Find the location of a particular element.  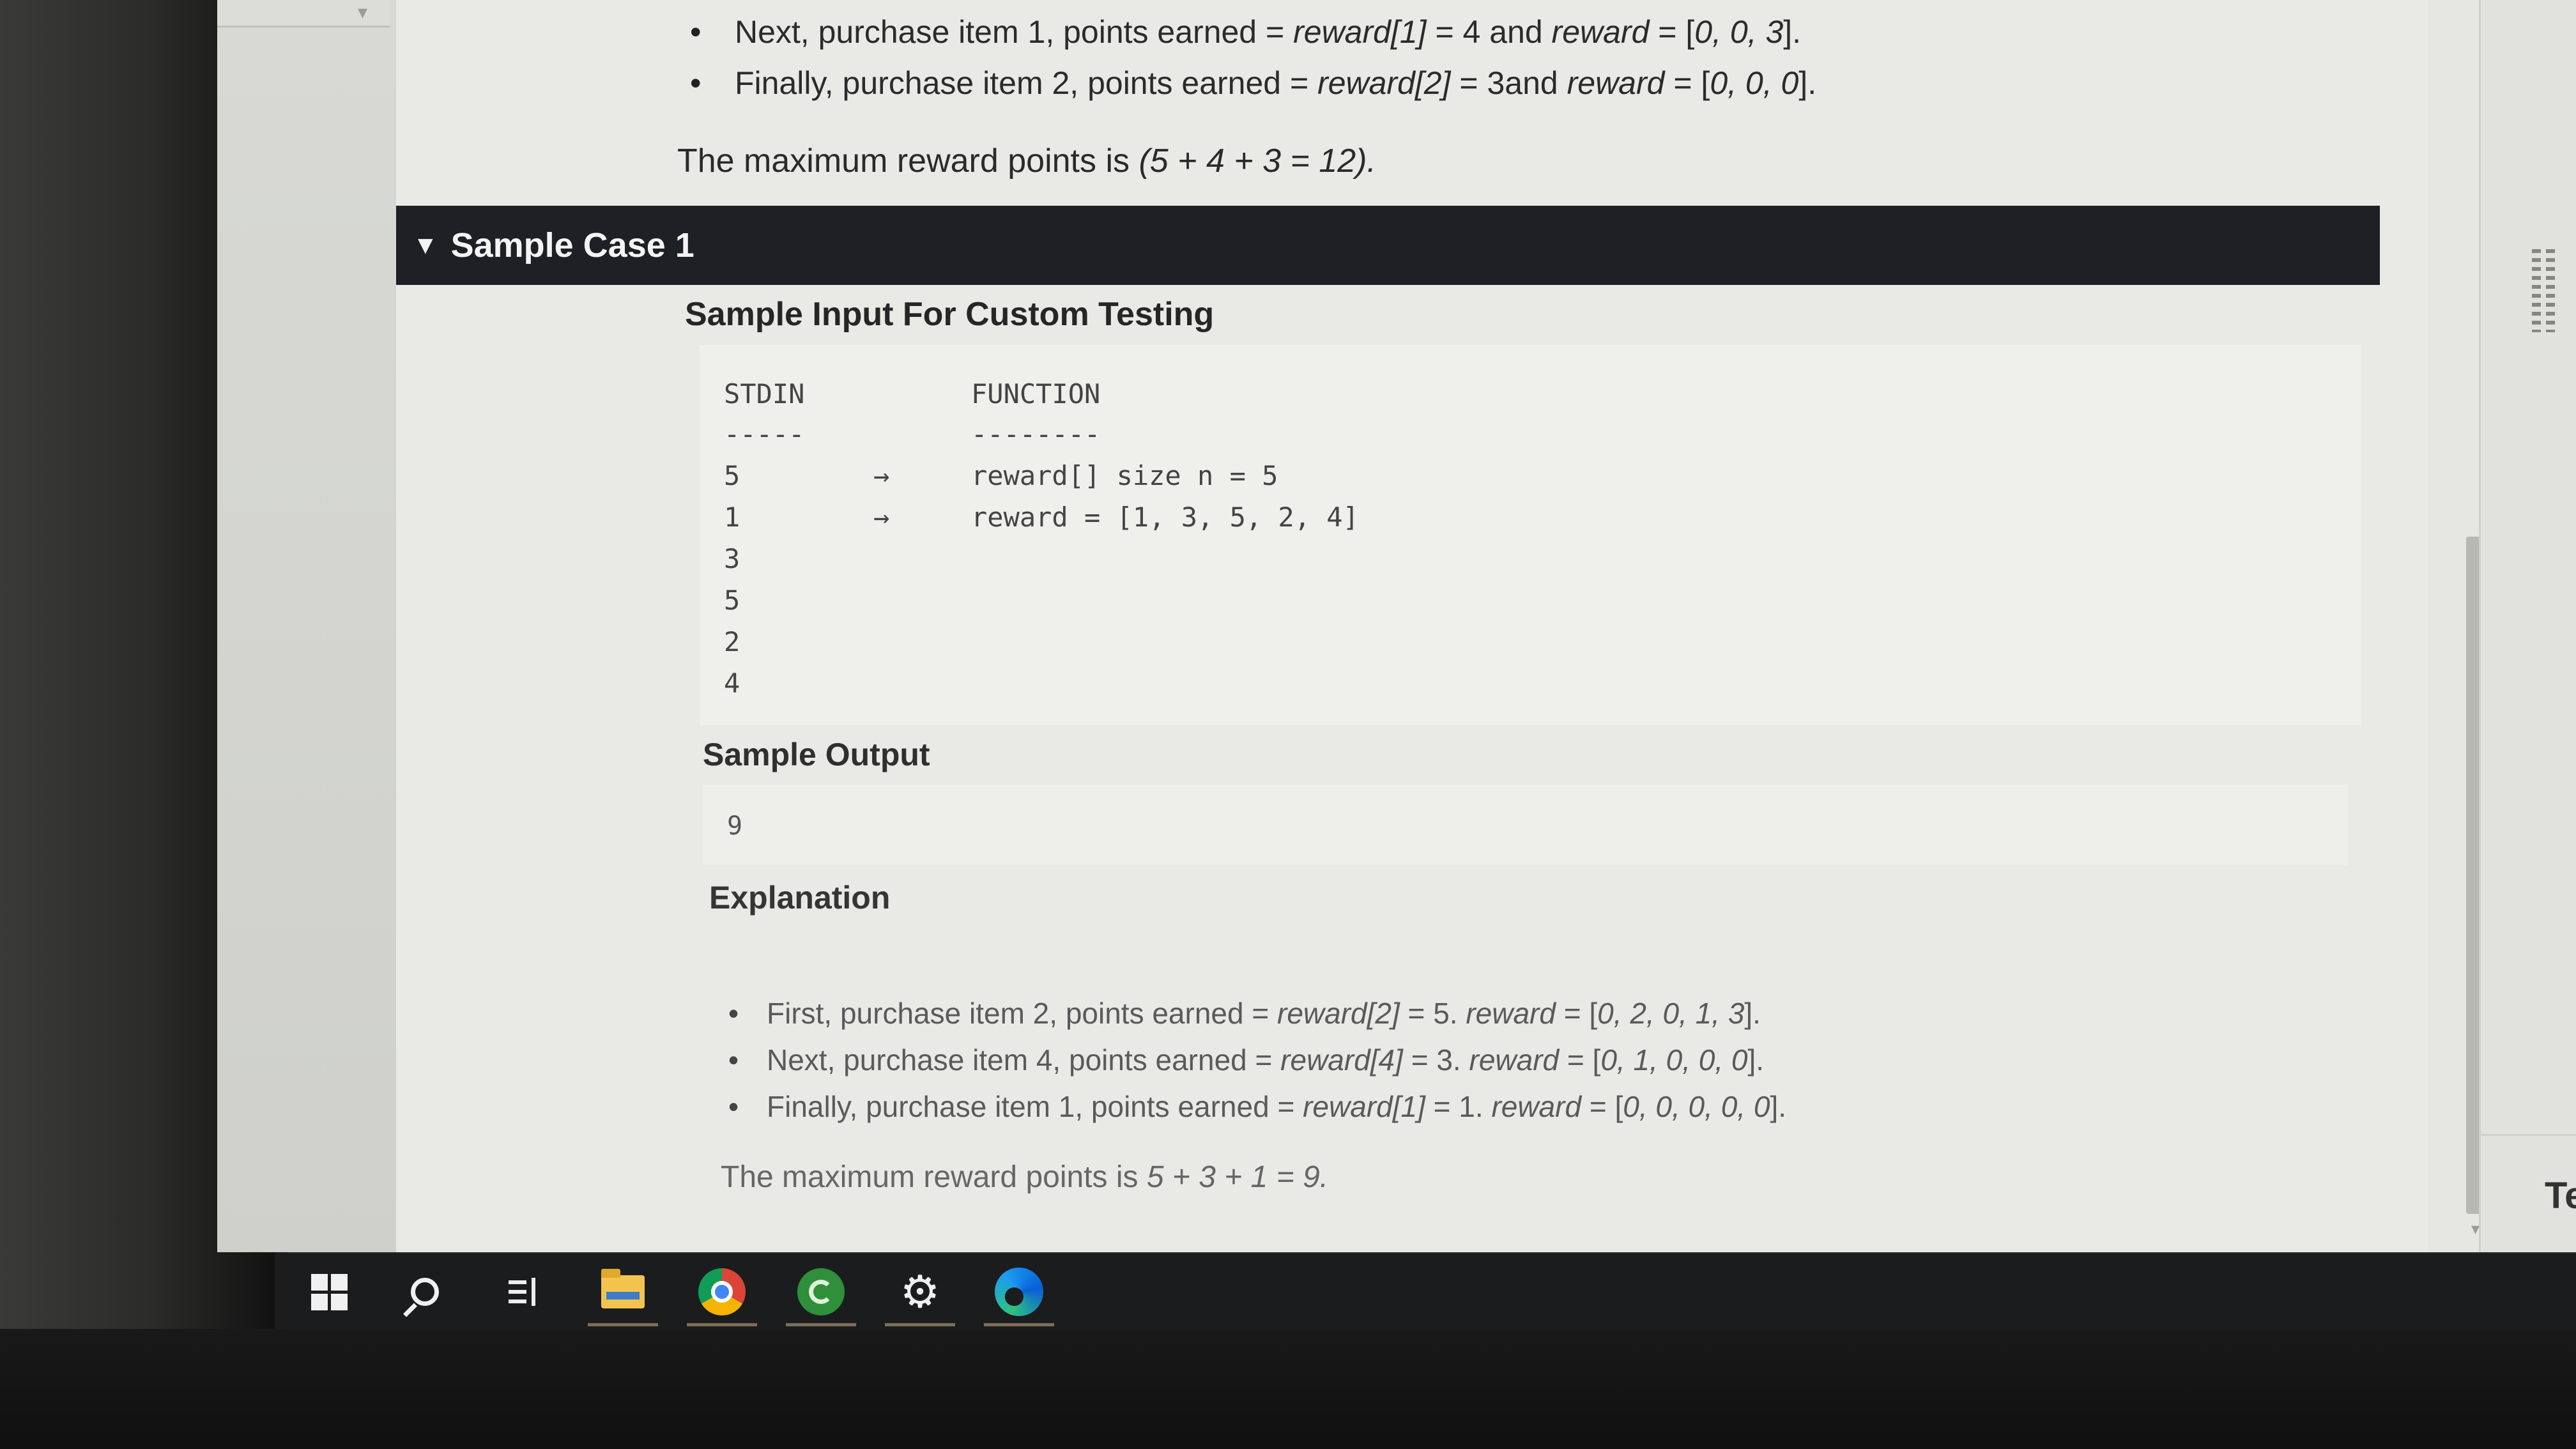

stdin-value: 3 is located at coordinates (732, 558).